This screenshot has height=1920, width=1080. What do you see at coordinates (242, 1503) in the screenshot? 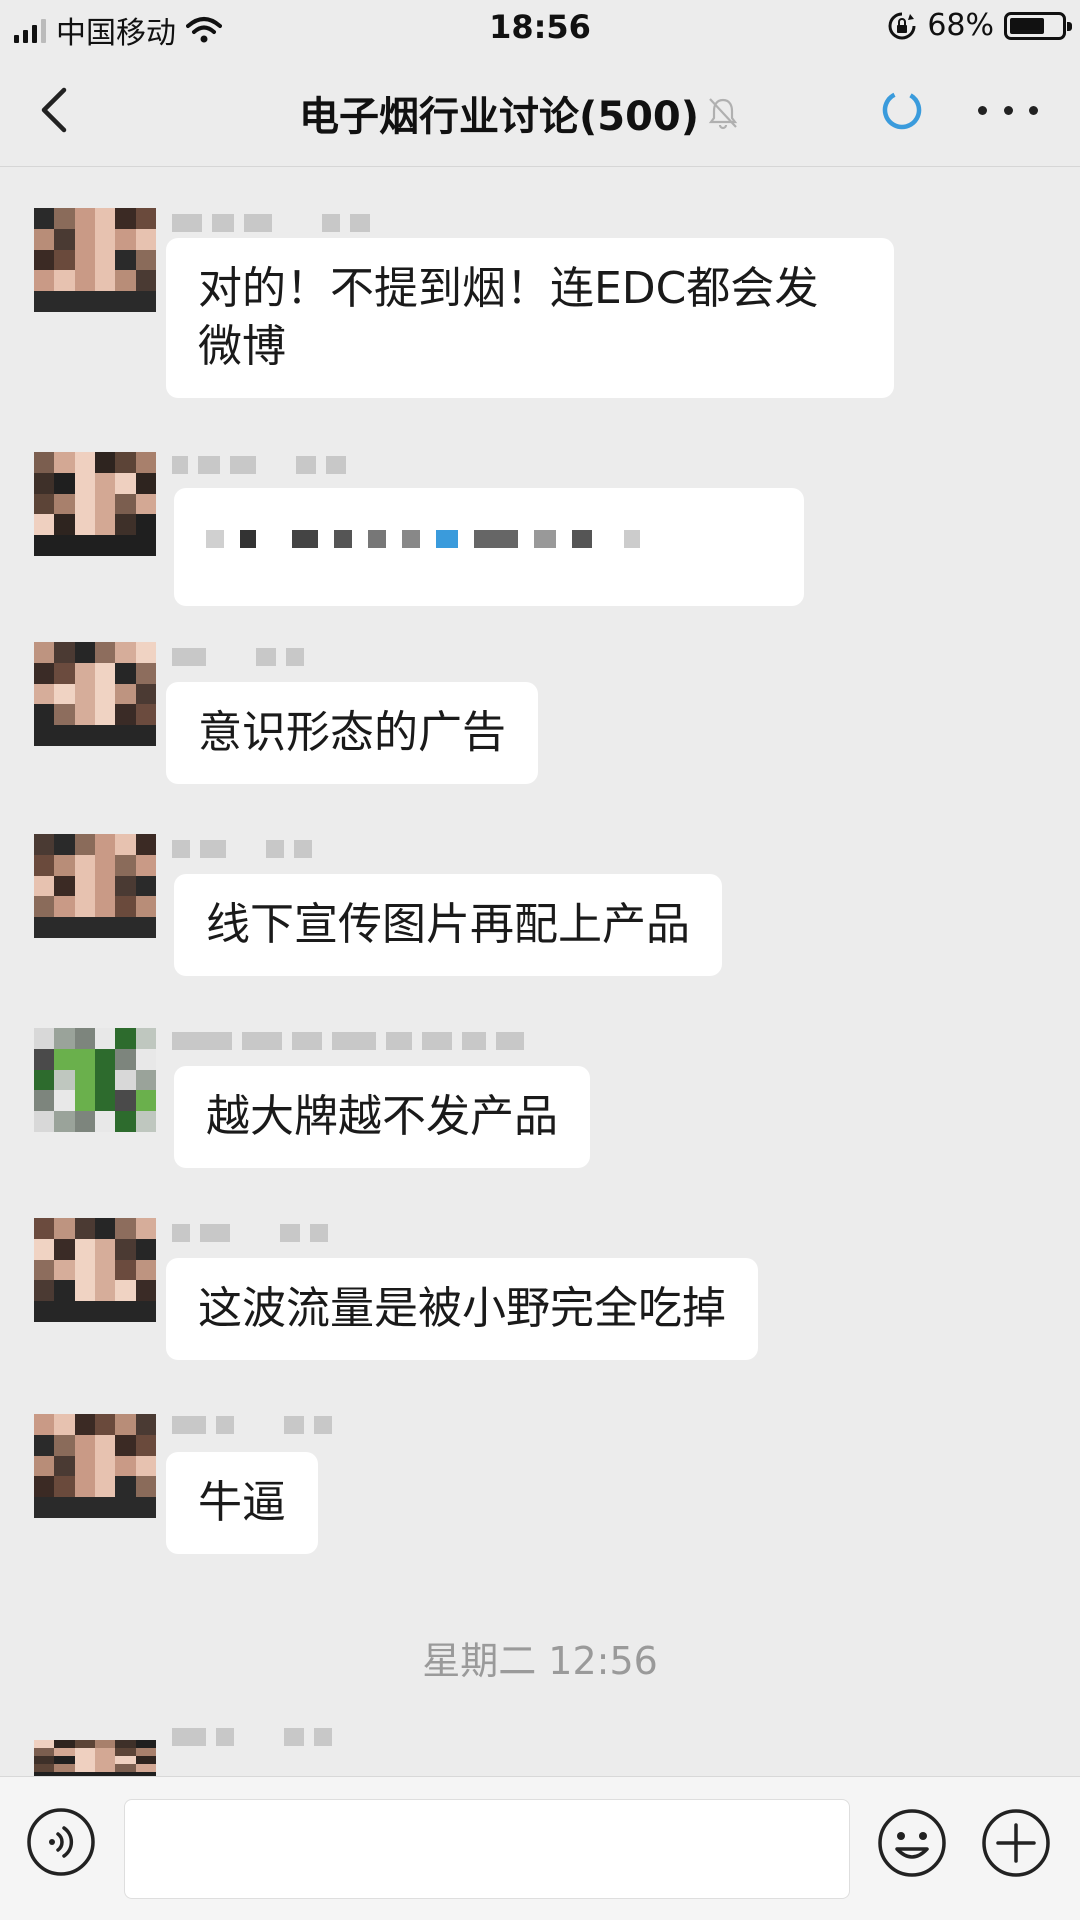
I see `message-bubble: 牛逼` at bounding box center [242, 1503].